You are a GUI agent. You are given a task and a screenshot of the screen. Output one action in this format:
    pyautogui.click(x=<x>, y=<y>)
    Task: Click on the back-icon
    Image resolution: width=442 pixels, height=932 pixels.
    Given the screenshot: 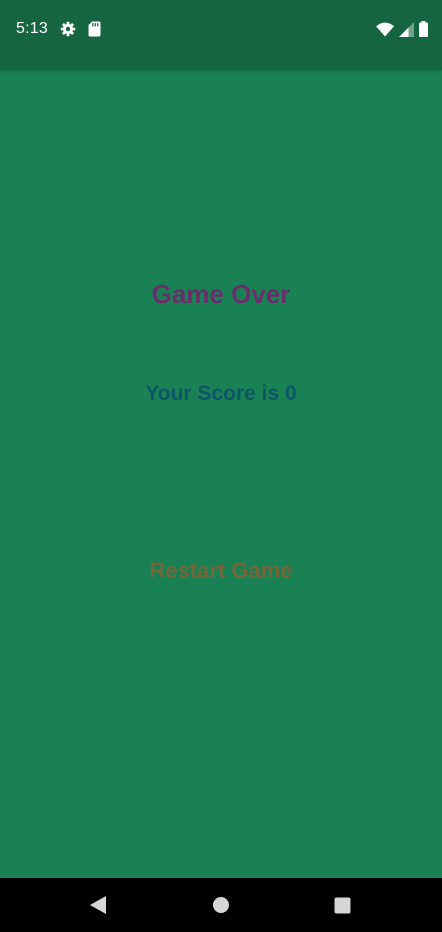 What is the action you would take?
    pyautogui.click(x=98, y=905)
    